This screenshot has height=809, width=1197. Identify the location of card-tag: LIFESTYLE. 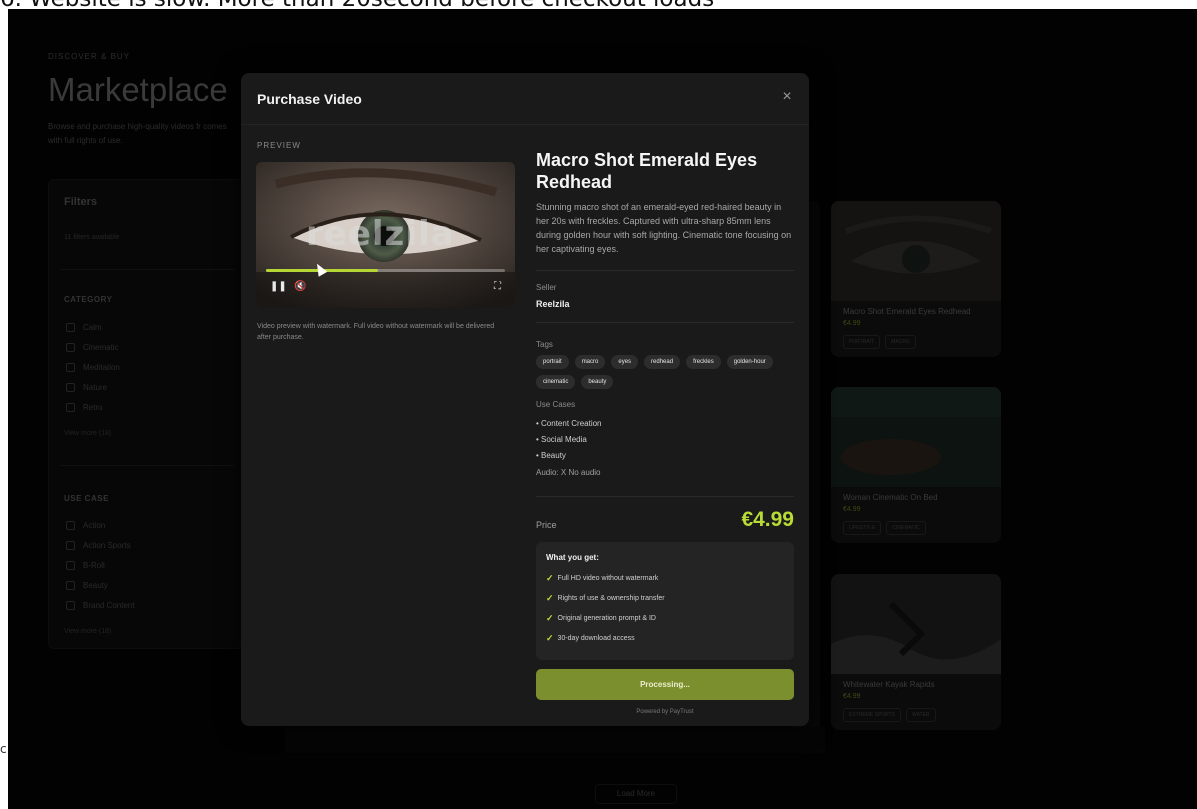
(862, 528).